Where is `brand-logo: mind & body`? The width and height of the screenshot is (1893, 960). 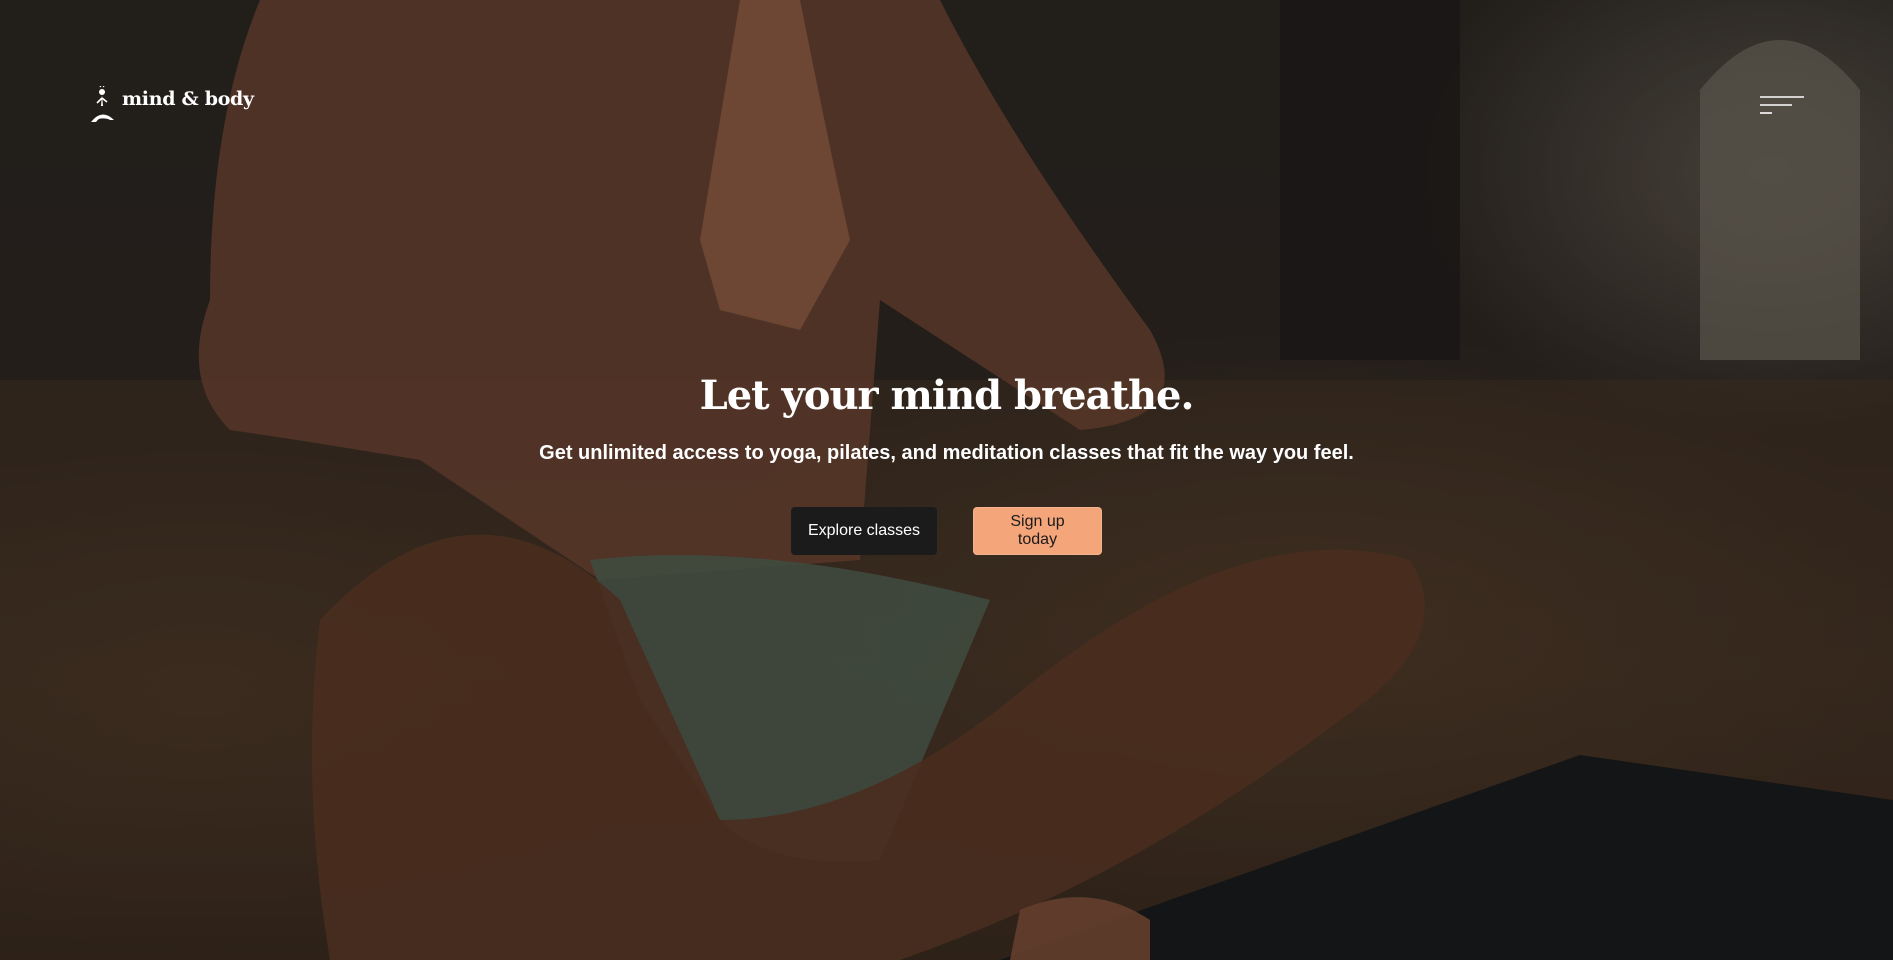 brand-logo: mind & body is located at coordinates (171, 105).